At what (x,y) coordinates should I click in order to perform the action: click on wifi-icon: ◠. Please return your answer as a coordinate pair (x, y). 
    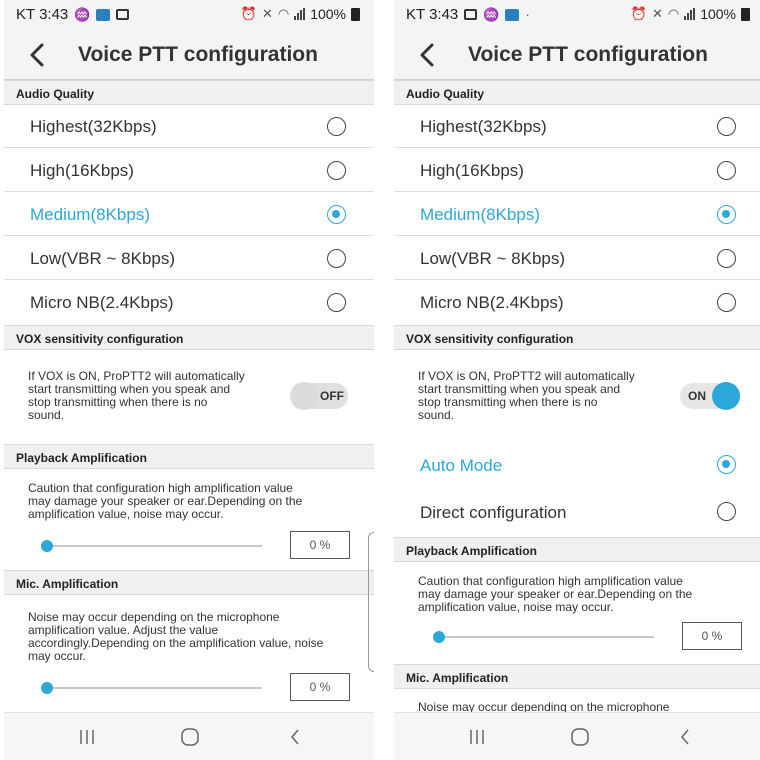
    Looking at the image, I should click on (283, 13).